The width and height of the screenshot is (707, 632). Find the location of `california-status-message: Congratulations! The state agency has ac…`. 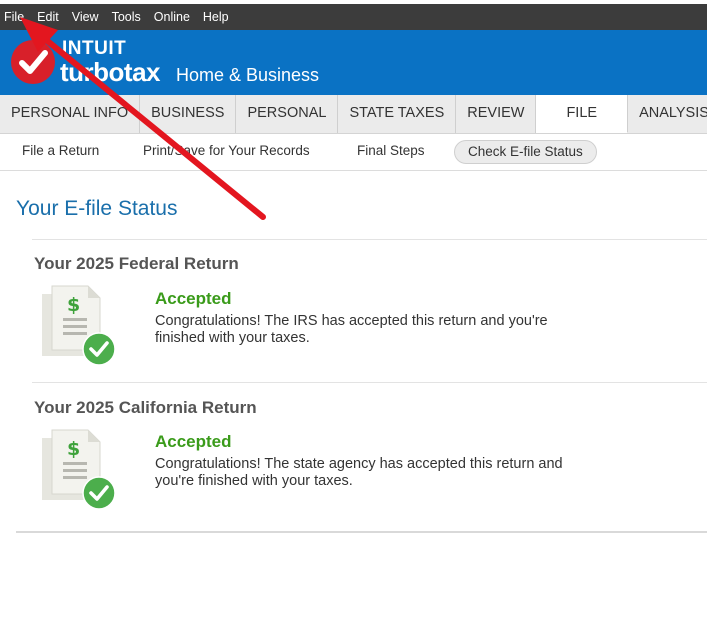

california-status-message: Congratulations! The state agency has ac… is located at coordinates (359, 472).